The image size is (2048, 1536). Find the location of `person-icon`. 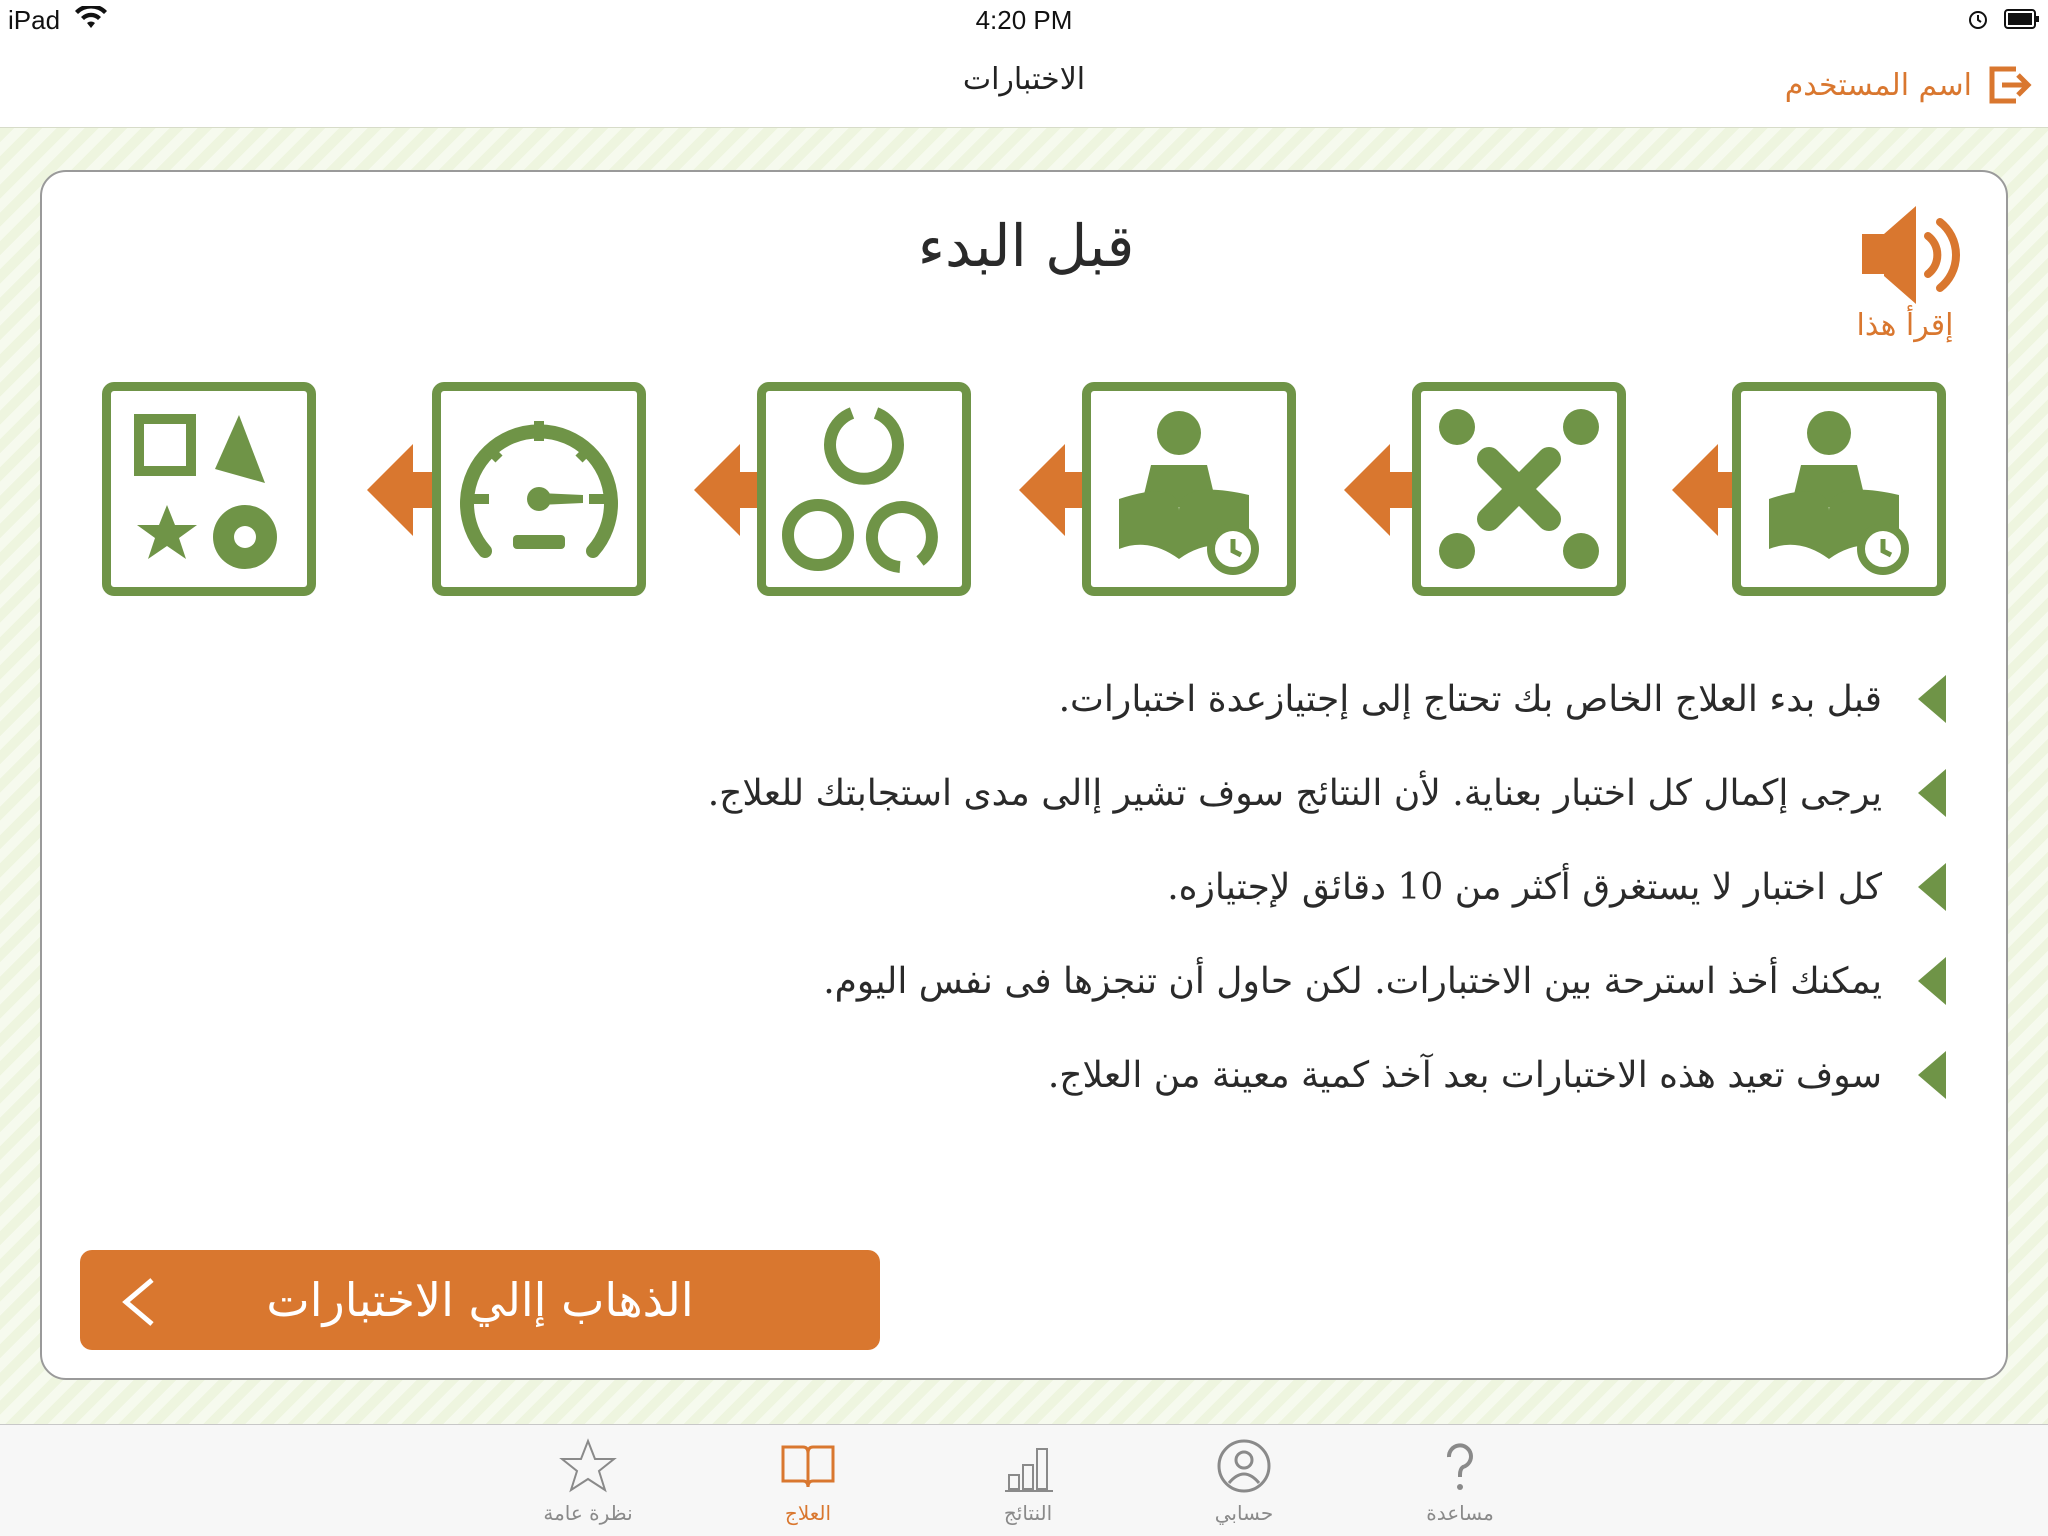

person-icon is located at coordinates (1244, 1466).